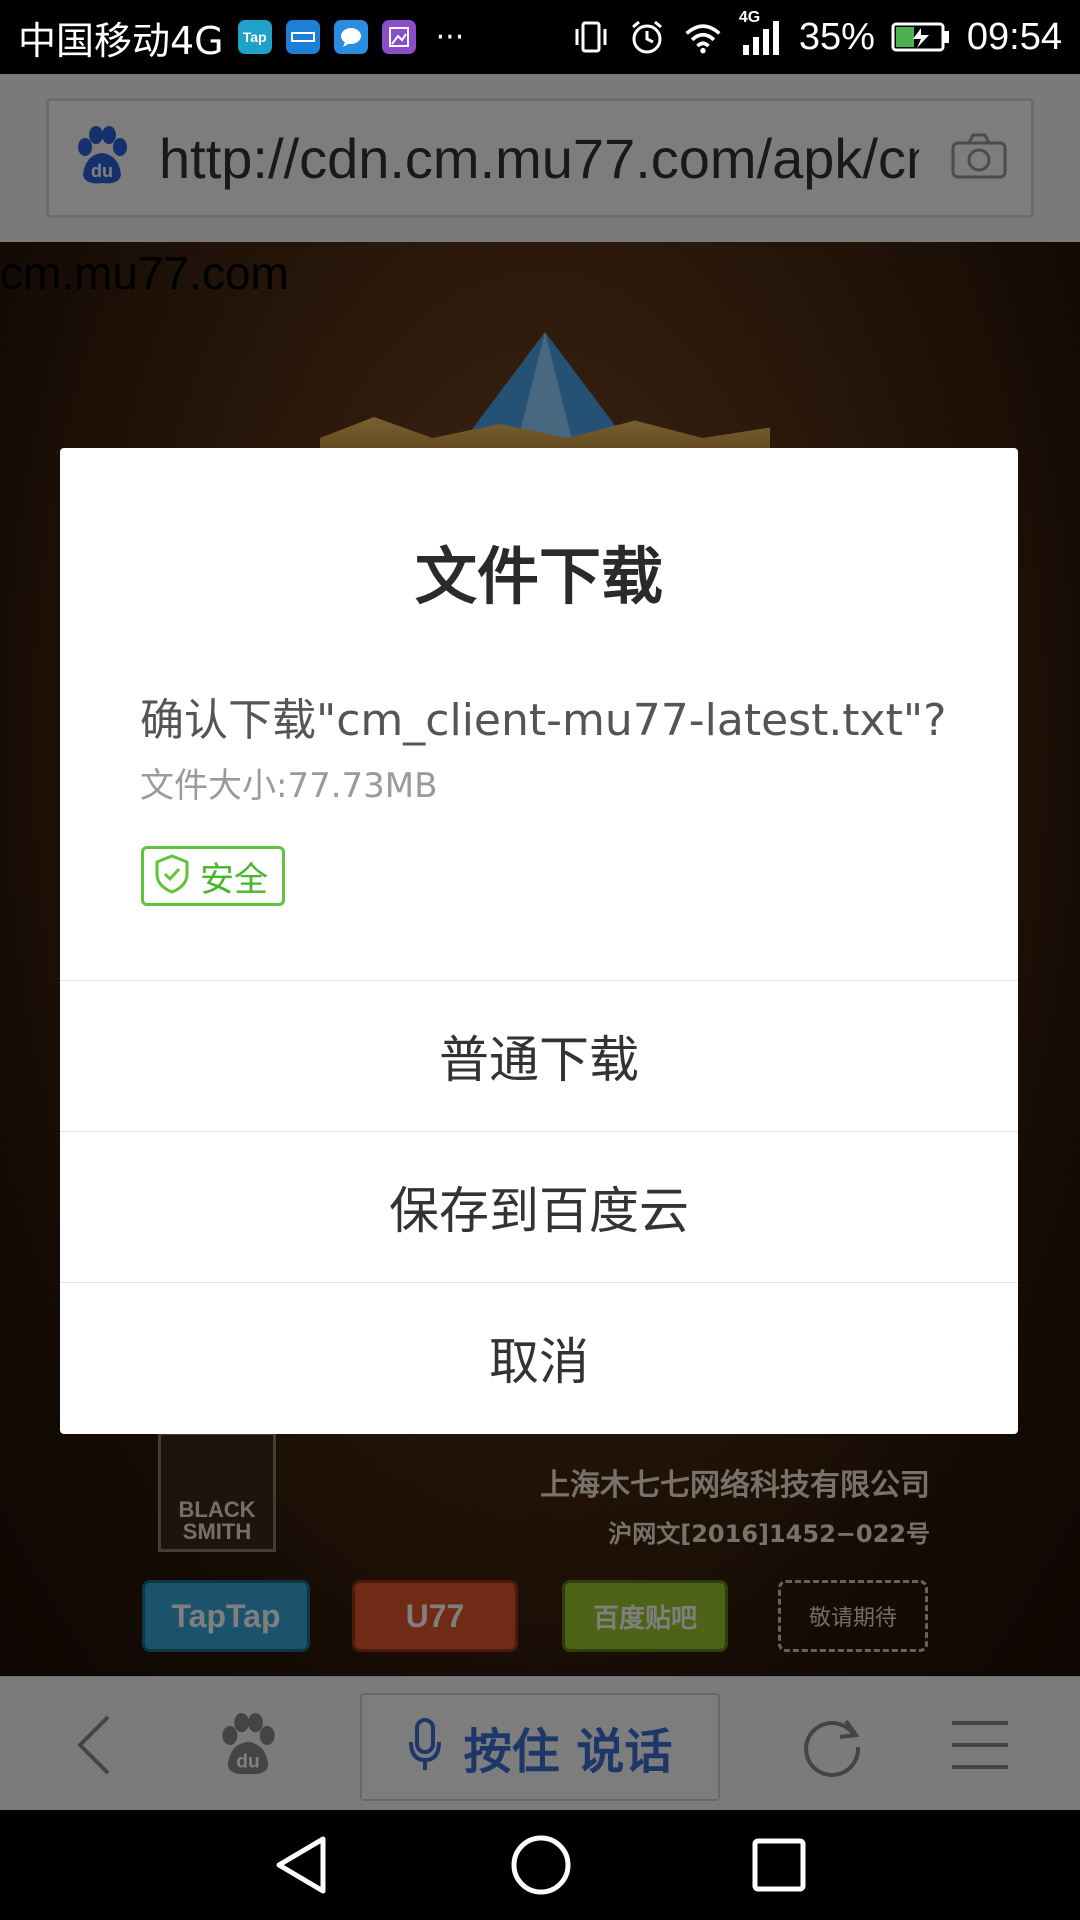  I want to click on safe-badge: 安全, so click(213, 876).